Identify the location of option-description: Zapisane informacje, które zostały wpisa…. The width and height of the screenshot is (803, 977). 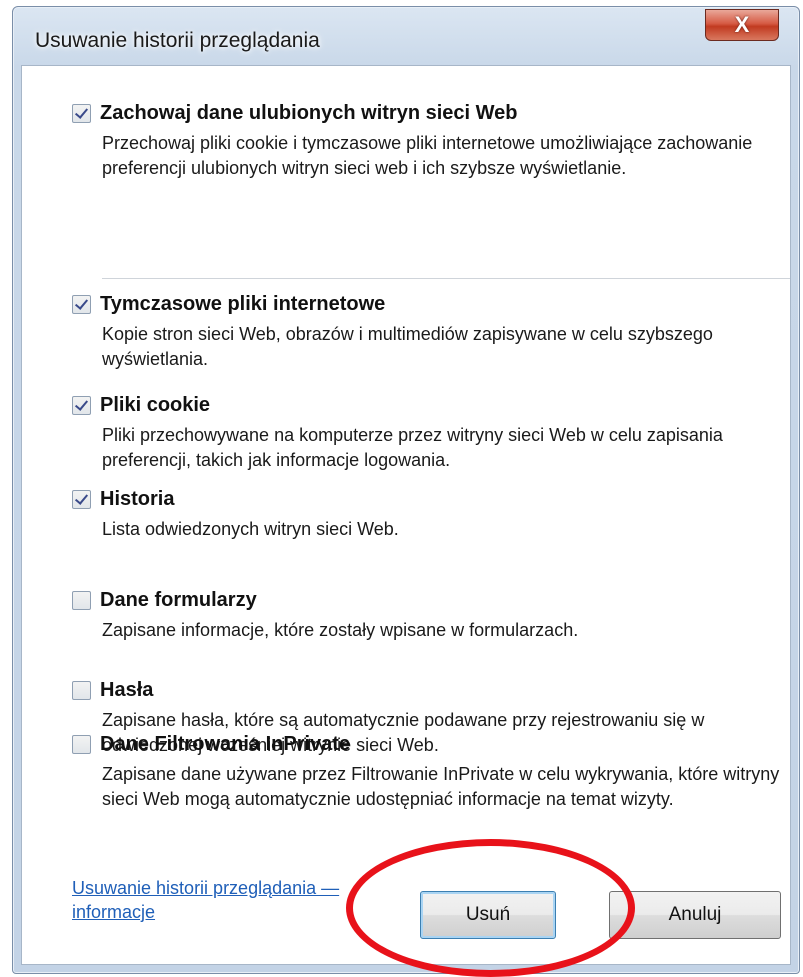
(340, 630).